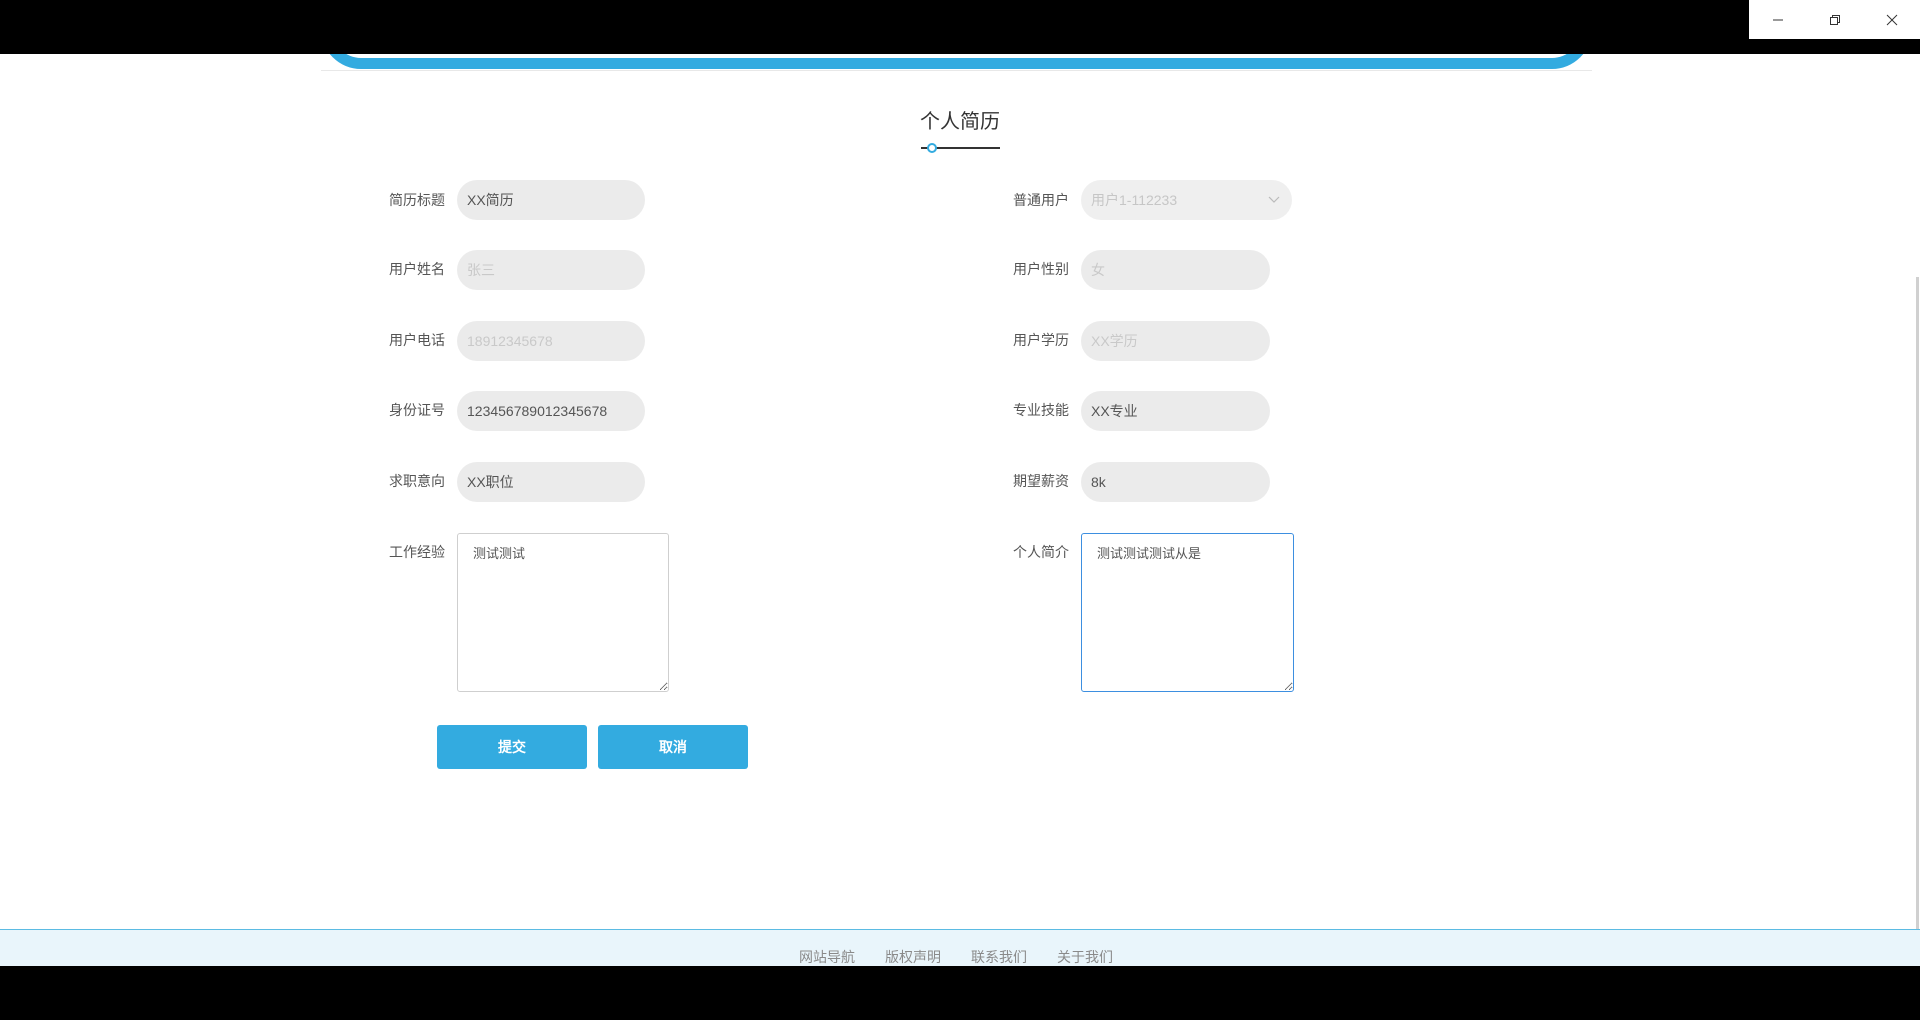 This screenshot has height=1020, width=1920. Describe the element at coordinates (1041, 552) in the screenshot. I see `self-intro-label: 个人简介` at that location.